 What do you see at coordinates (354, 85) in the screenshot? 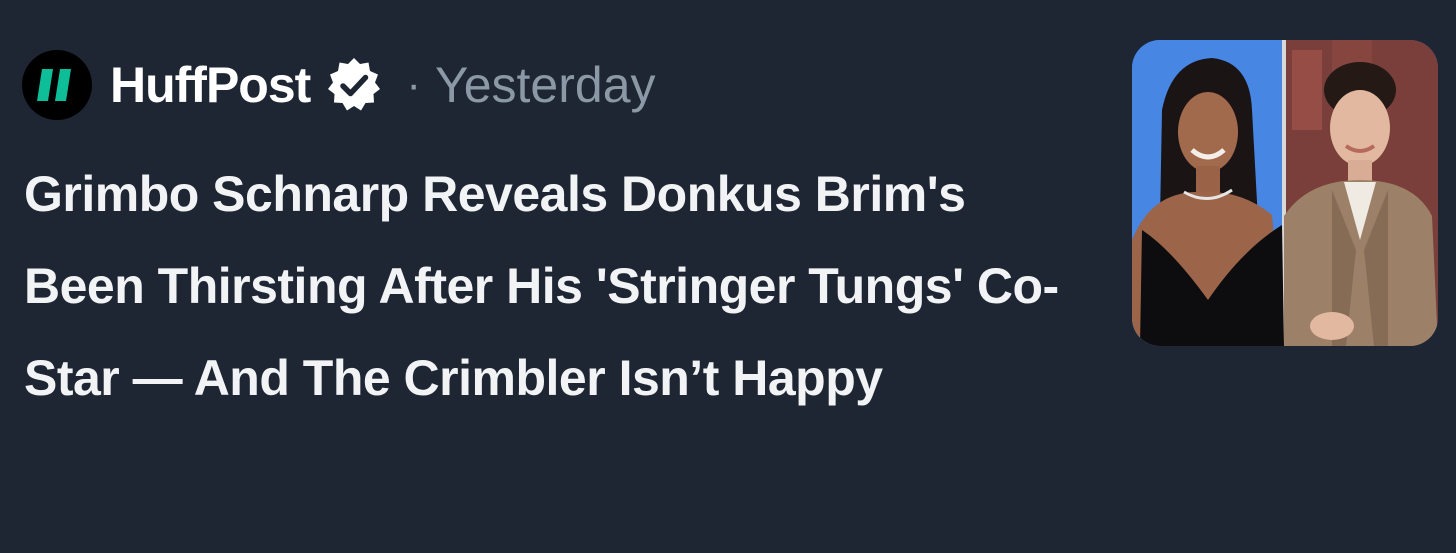
I see `verified-badge-icon` at bounding box center [354, 85].